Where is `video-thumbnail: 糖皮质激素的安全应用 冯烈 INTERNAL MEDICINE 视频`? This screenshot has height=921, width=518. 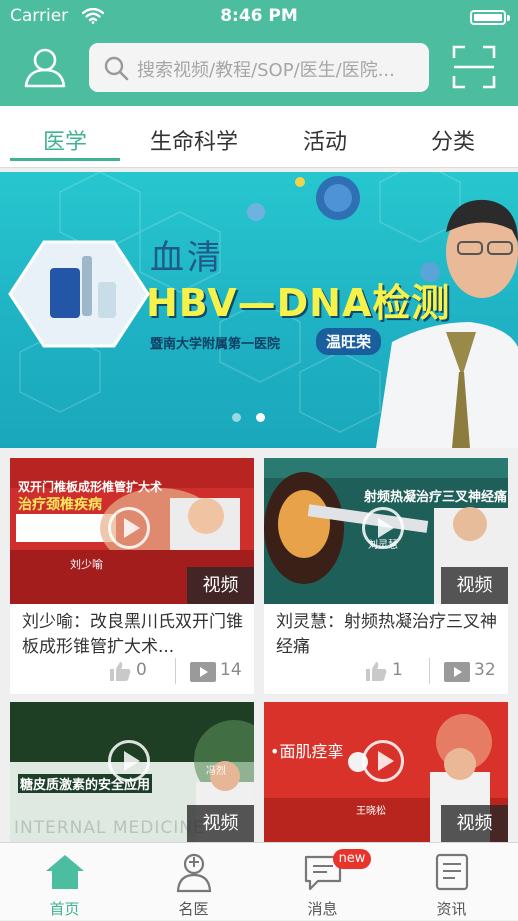
video-thumbnail: 糖皮质激素的安全应用 冯烈 INTERNAL MEDICINE 视频 is located at coordinates (132, 772).